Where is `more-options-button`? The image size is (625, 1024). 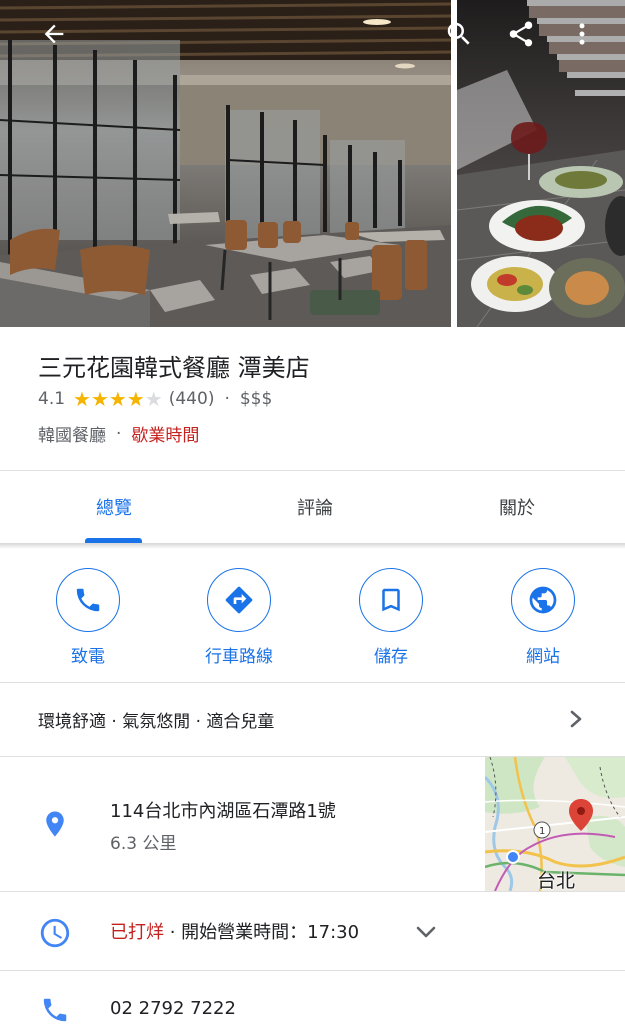
more-options-button is located at coordinates (582, 34).